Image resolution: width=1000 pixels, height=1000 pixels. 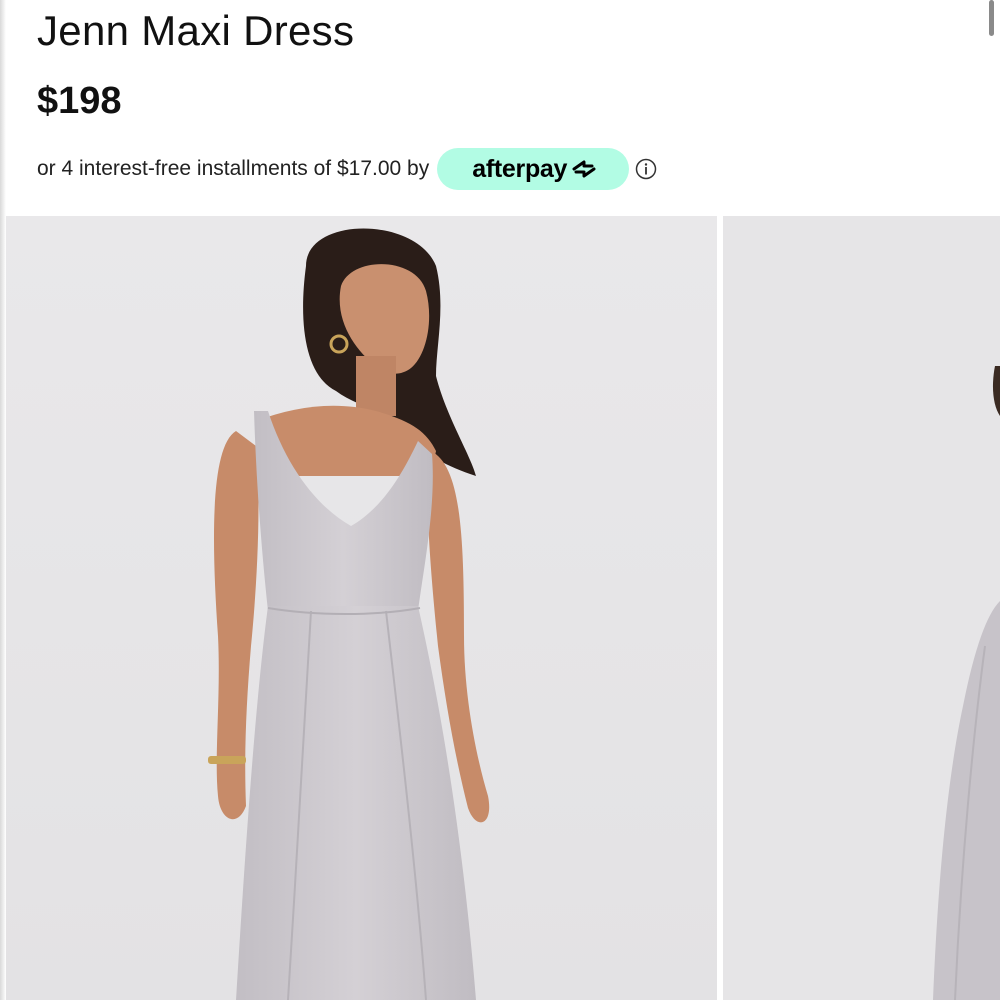 I want to click on afterpay-wordmark: afterpay, so click(x=520, y=168).